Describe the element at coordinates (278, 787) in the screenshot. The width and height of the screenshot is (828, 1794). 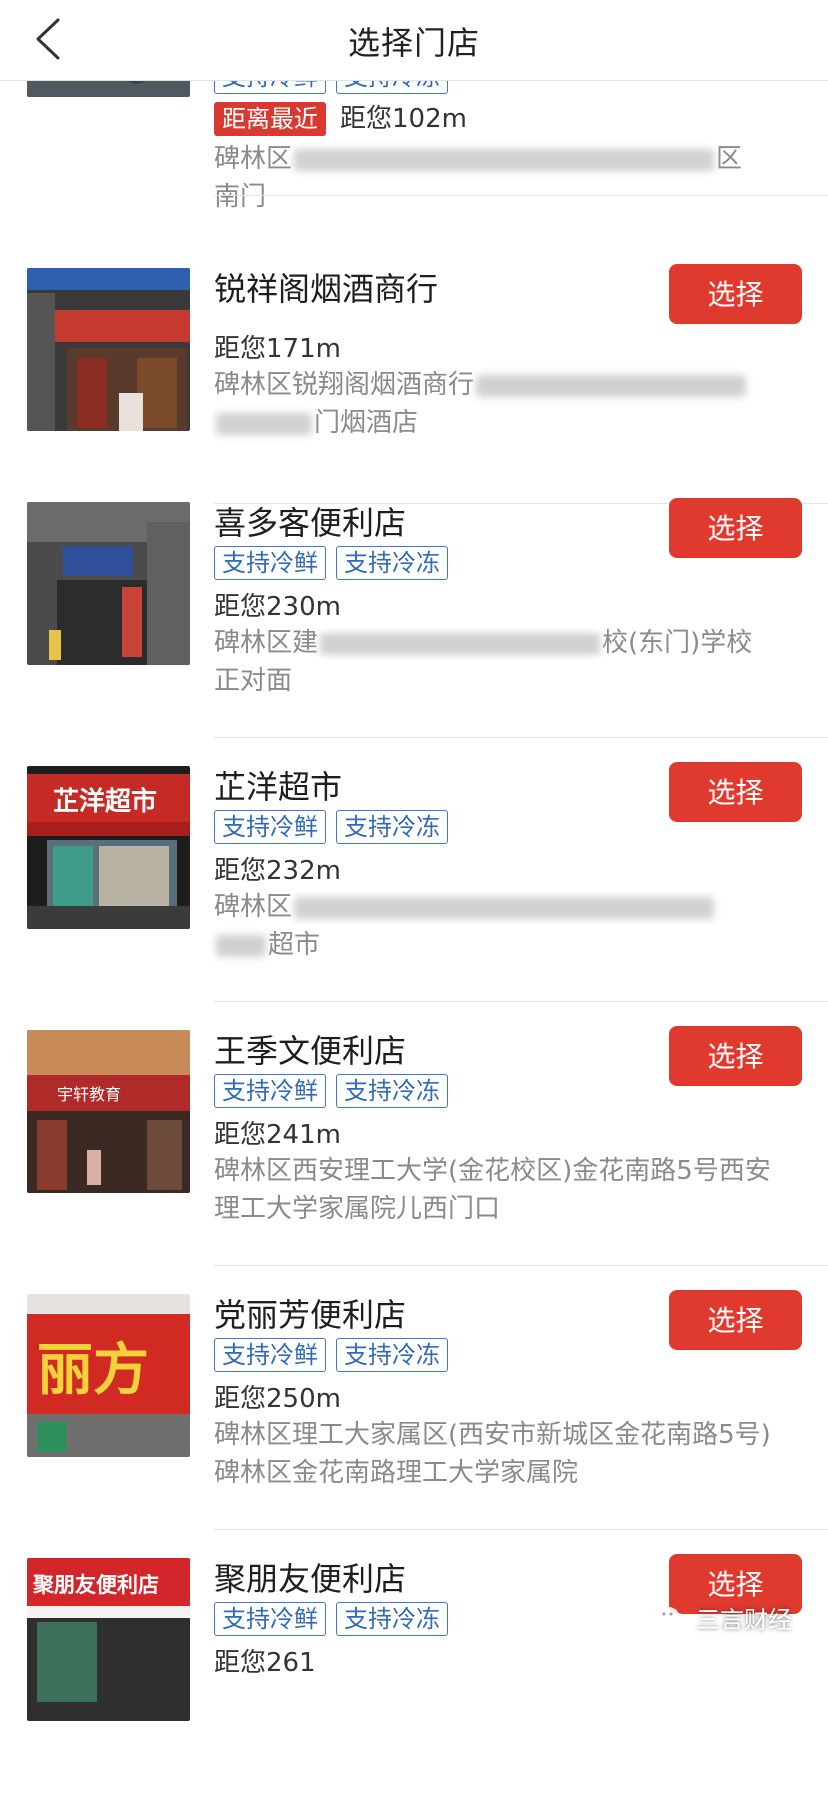
I see `store-name: 芷洋超市` at that location.